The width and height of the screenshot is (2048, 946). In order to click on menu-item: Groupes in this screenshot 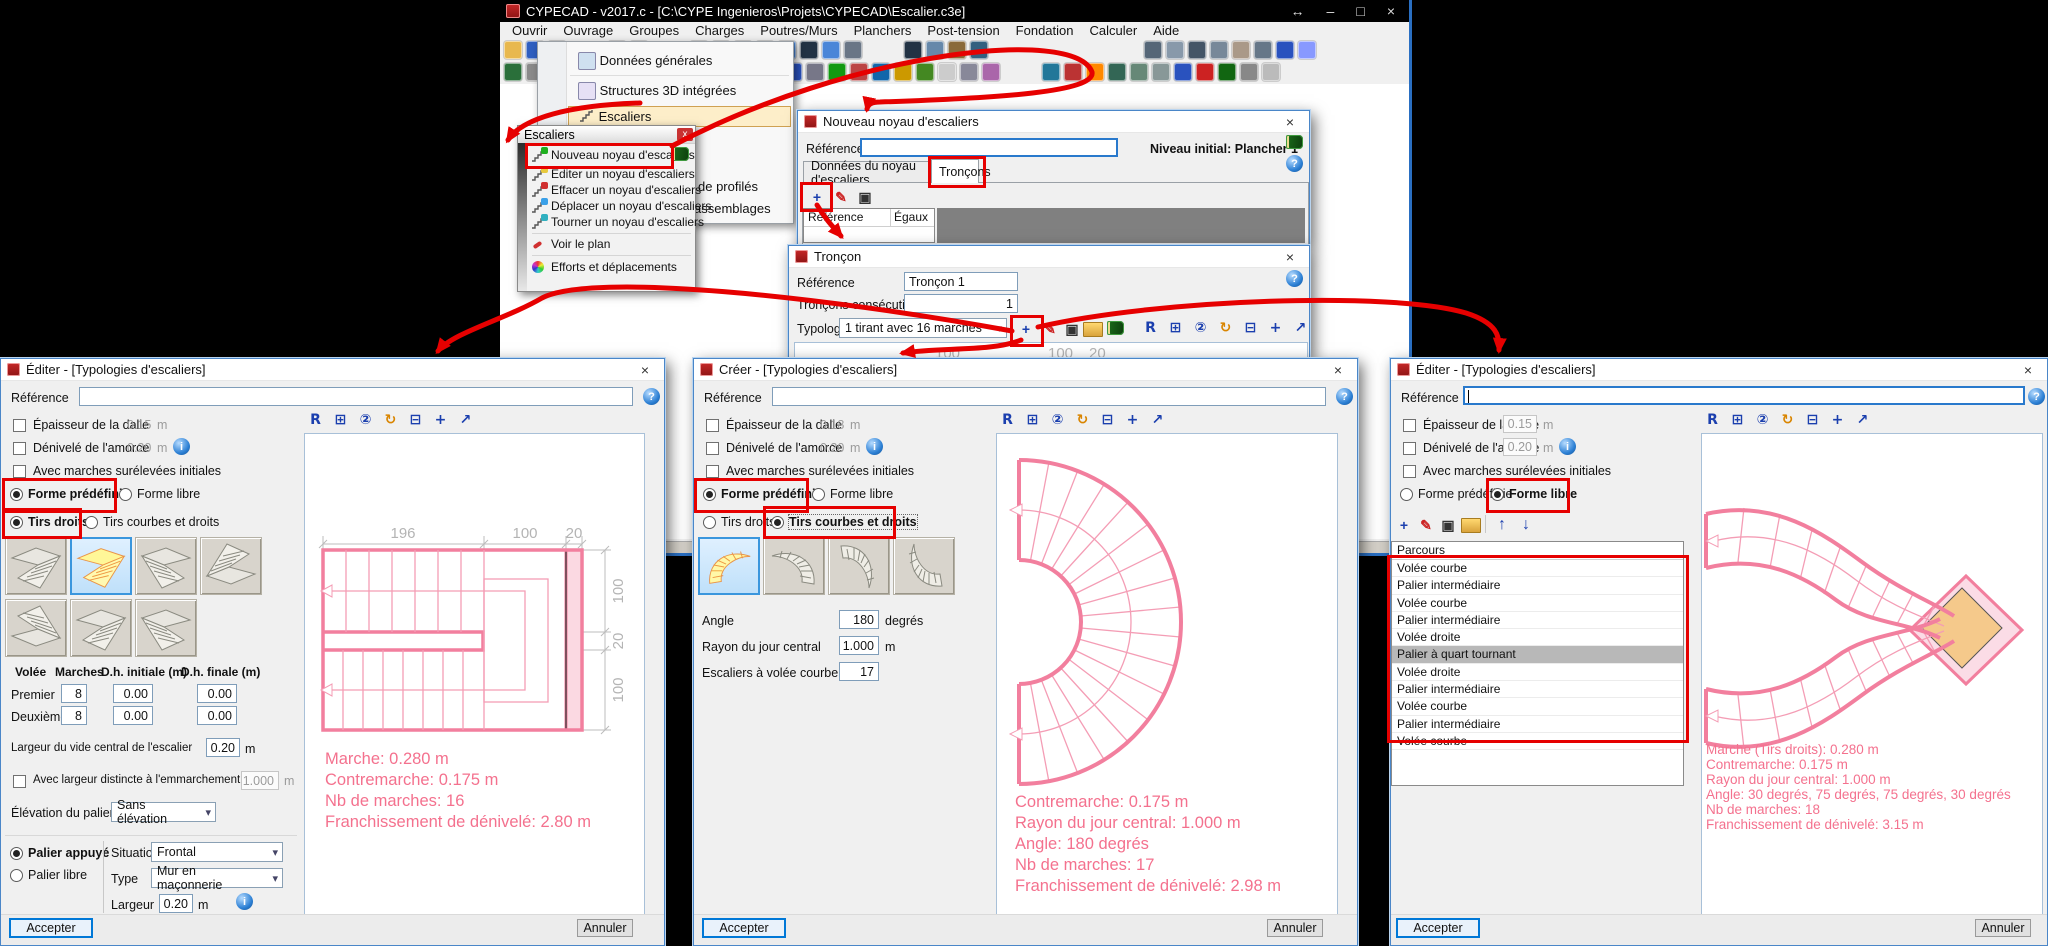, I will do `click(654, 30)`.